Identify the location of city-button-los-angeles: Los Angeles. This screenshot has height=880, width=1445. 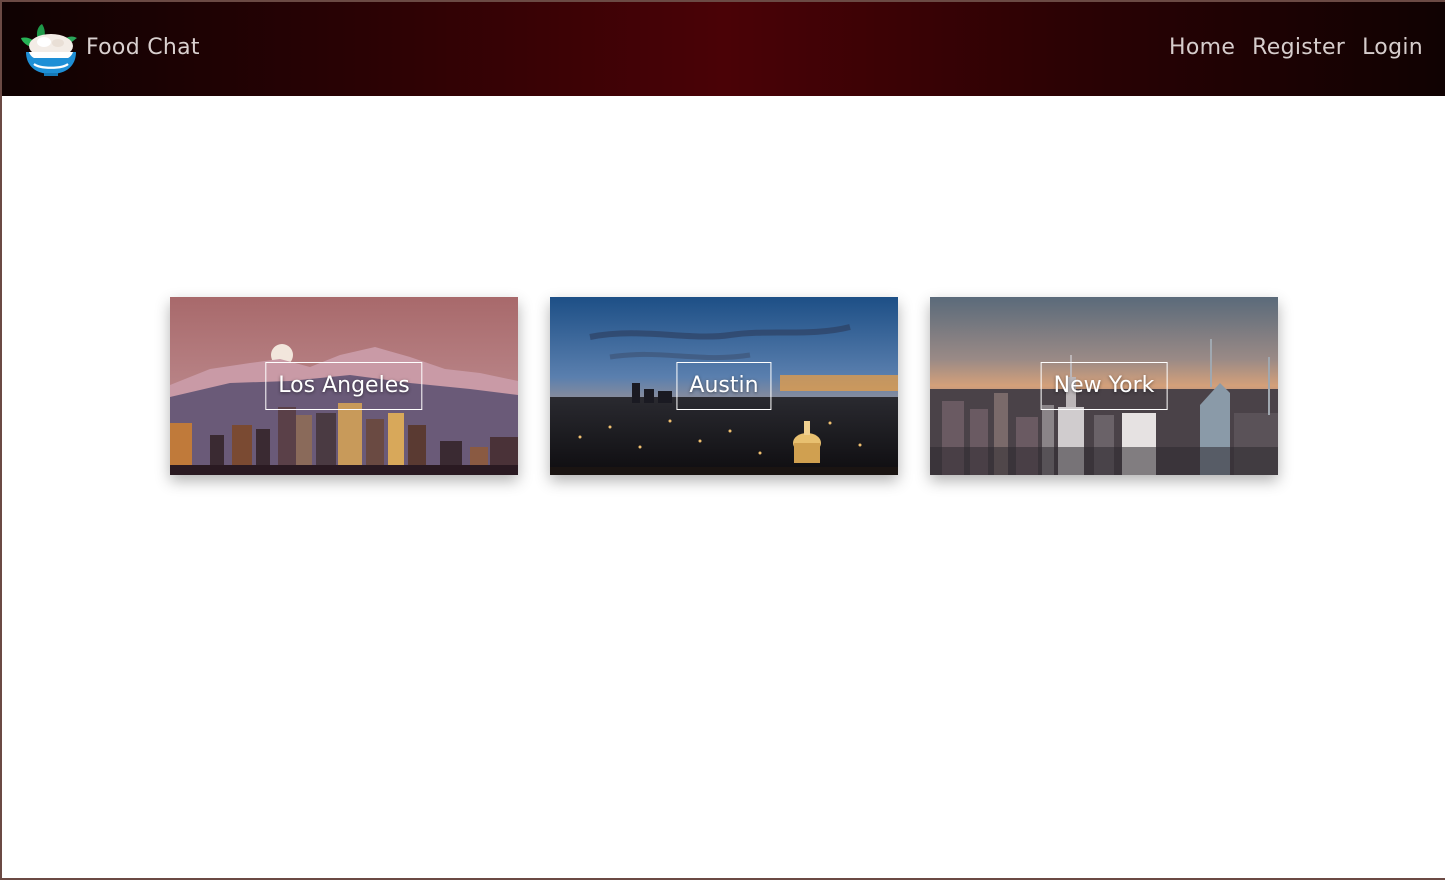
(344, 386).